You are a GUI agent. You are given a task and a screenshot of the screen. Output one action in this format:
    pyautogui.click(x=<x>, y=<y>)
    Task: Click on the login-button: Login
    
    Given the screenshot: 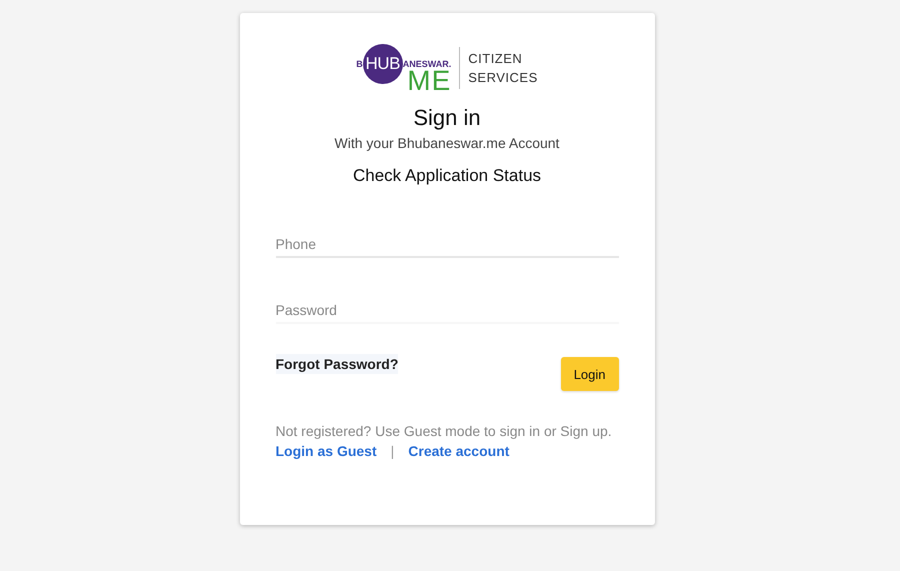 What is the action you would take?
    pyautogui.click(x=589, y=374)
    